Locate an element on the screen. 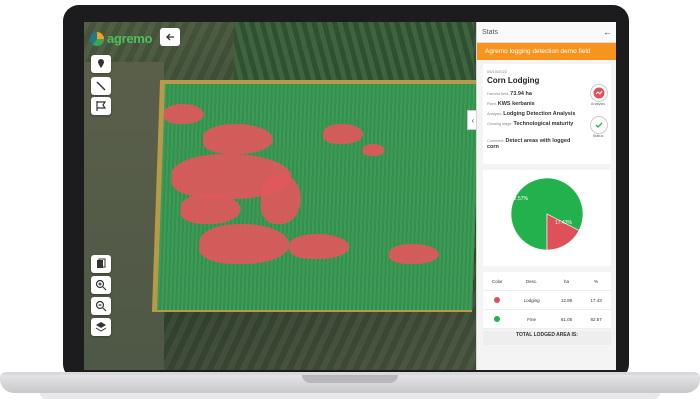  harvest-field-row: Harvest field:73.94 ha is located at coordinates (535, 94).